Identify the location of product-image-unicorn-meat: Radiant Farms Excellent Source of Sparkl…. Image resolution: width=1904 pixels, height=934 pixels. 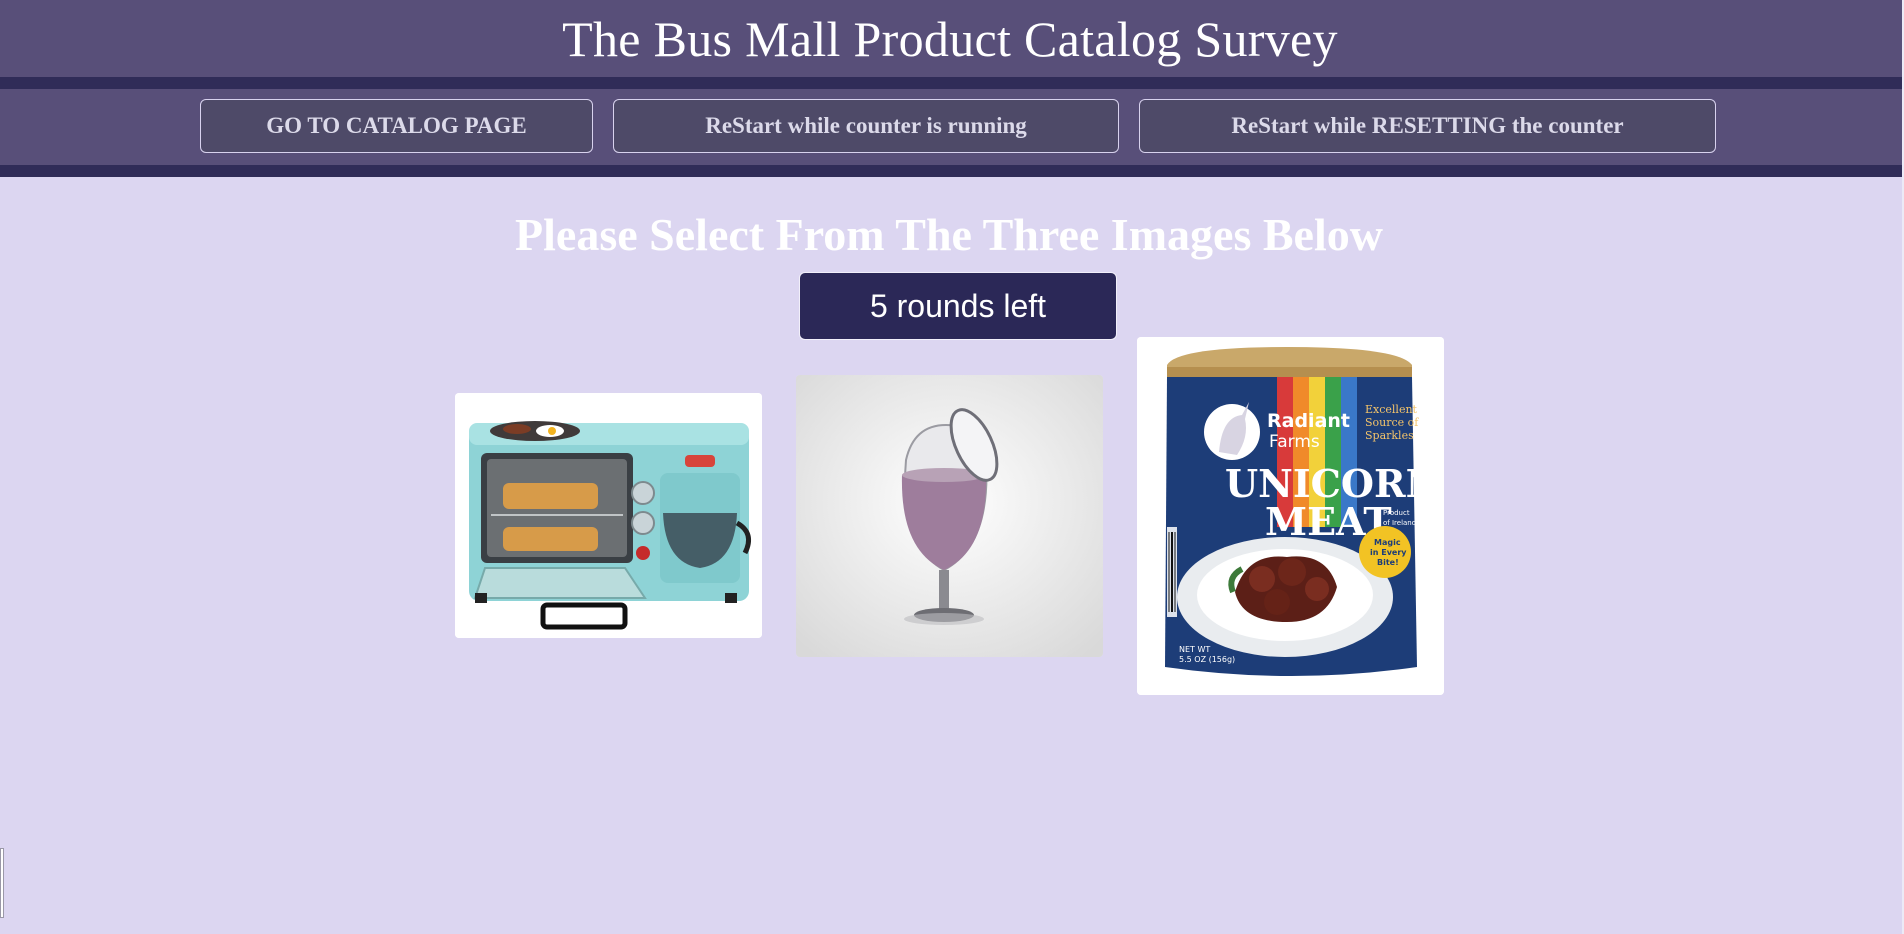
(1290, 516).